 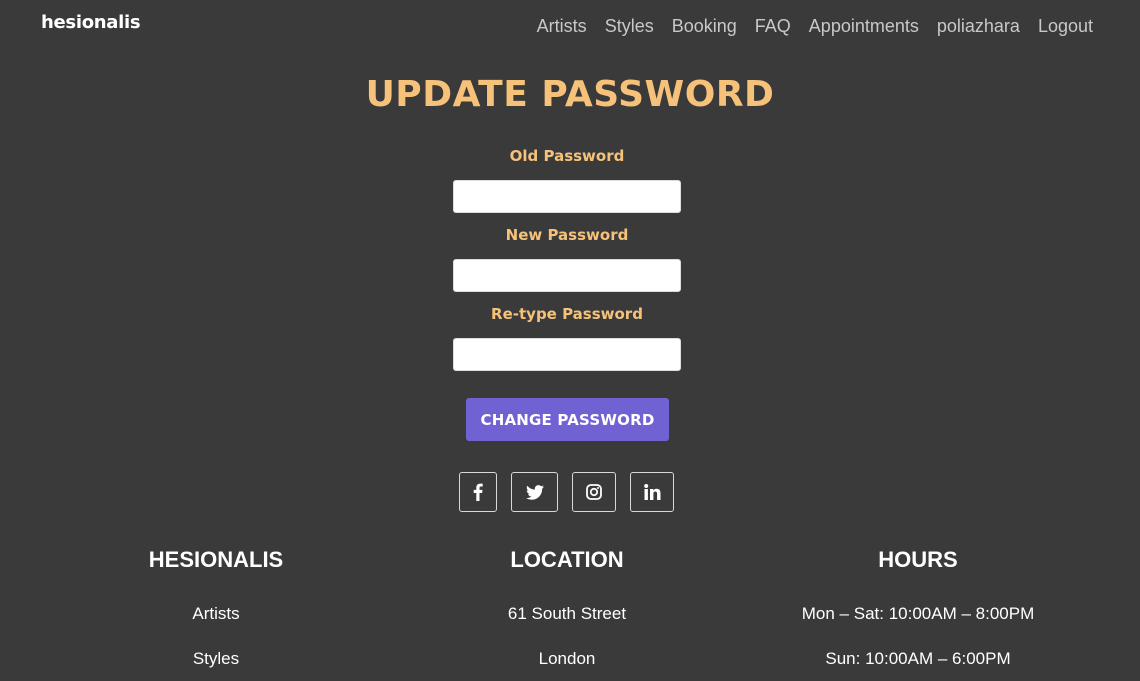 I want to click on nav-link-booking: Booking, so click(x=704, y=26).